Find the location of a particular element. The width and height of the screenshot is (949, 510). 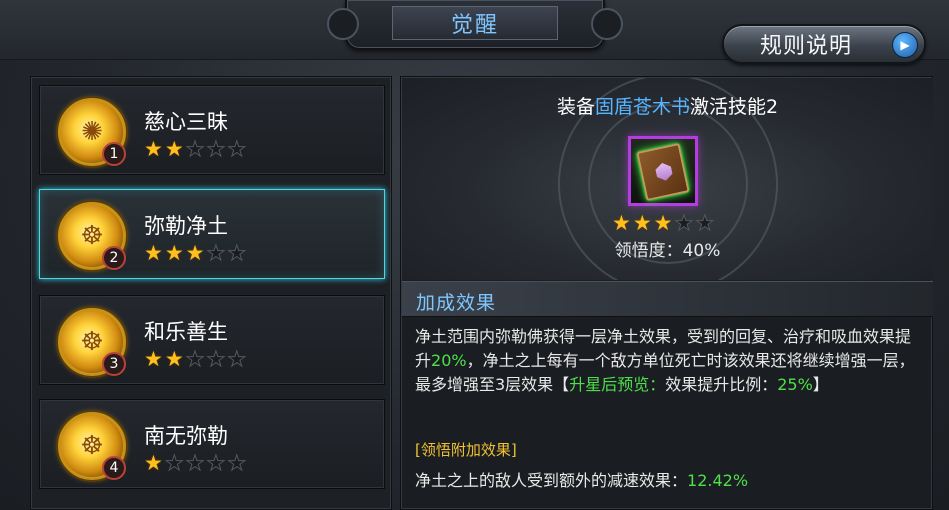

equipment-item-slot is located at coordinates (663, 171).